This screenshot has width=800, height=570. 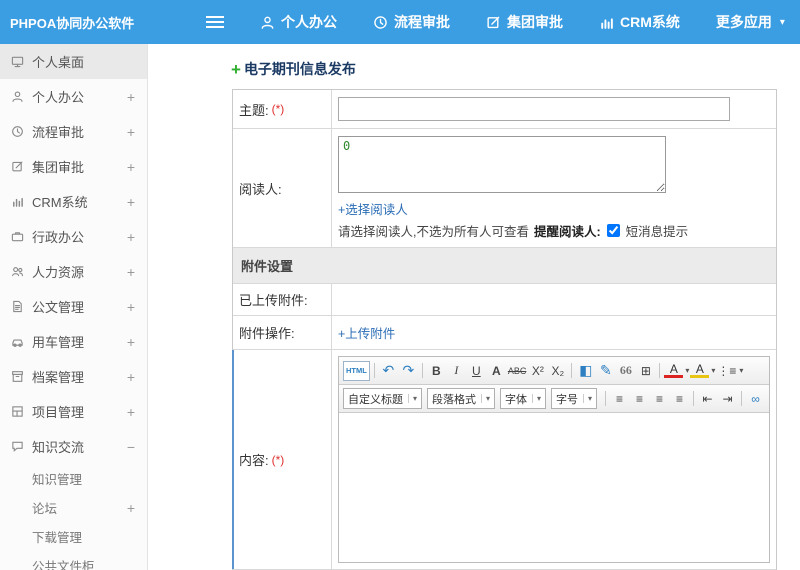 I want to click on nav-label: 集团审批, so click(x=535, y=22).